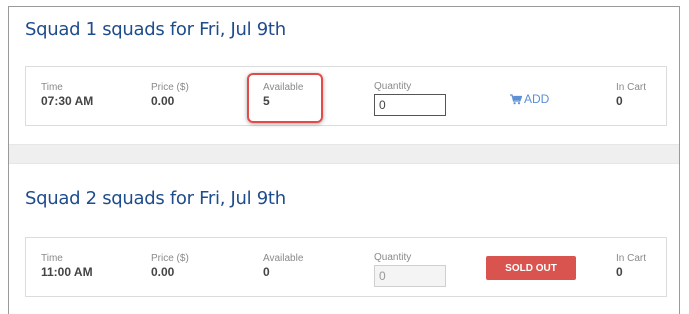 The width and height of the screenshot is (689, 314). I want to click on time-value: 11:00 AM, so click(67, 272).